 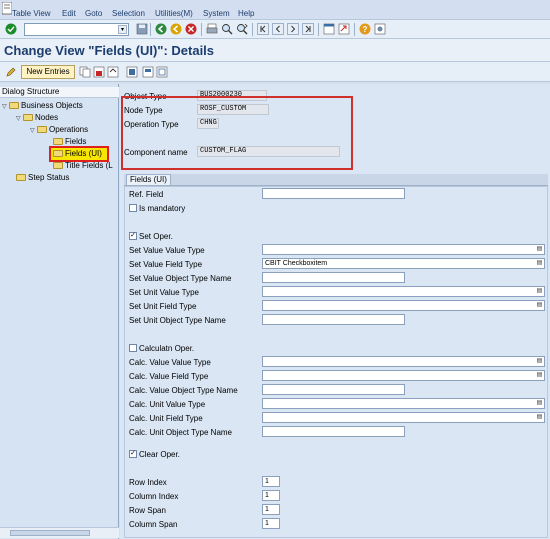 What do you see at coordinates (69, 13) in the screenshot?
I see `menu-edit: Edit` at bounding box center [69, 13].